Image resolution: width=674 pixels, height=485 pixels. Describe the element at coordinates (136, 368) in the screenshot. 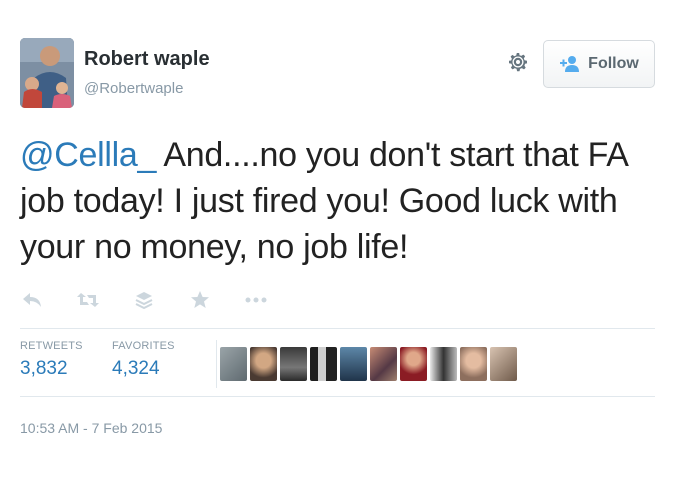

I see `favorites-count: 4,324` at that location.